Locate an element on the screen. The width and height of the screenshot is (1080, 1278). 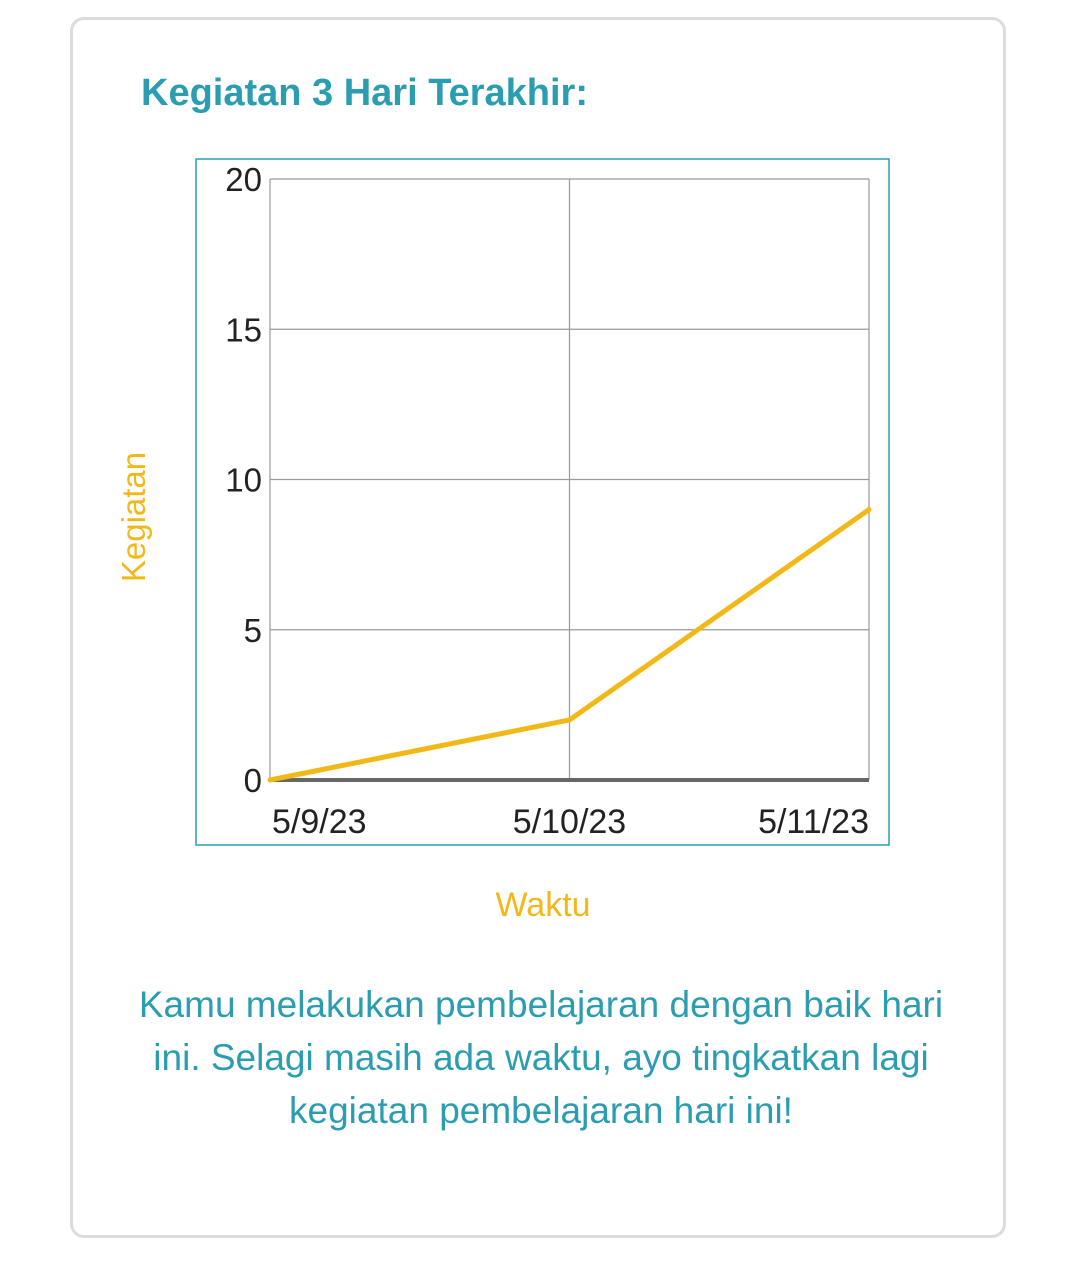
x-axis-ticks: 5/9/23 5/10/23 5/11/23 is located at coordinates (570, 822).